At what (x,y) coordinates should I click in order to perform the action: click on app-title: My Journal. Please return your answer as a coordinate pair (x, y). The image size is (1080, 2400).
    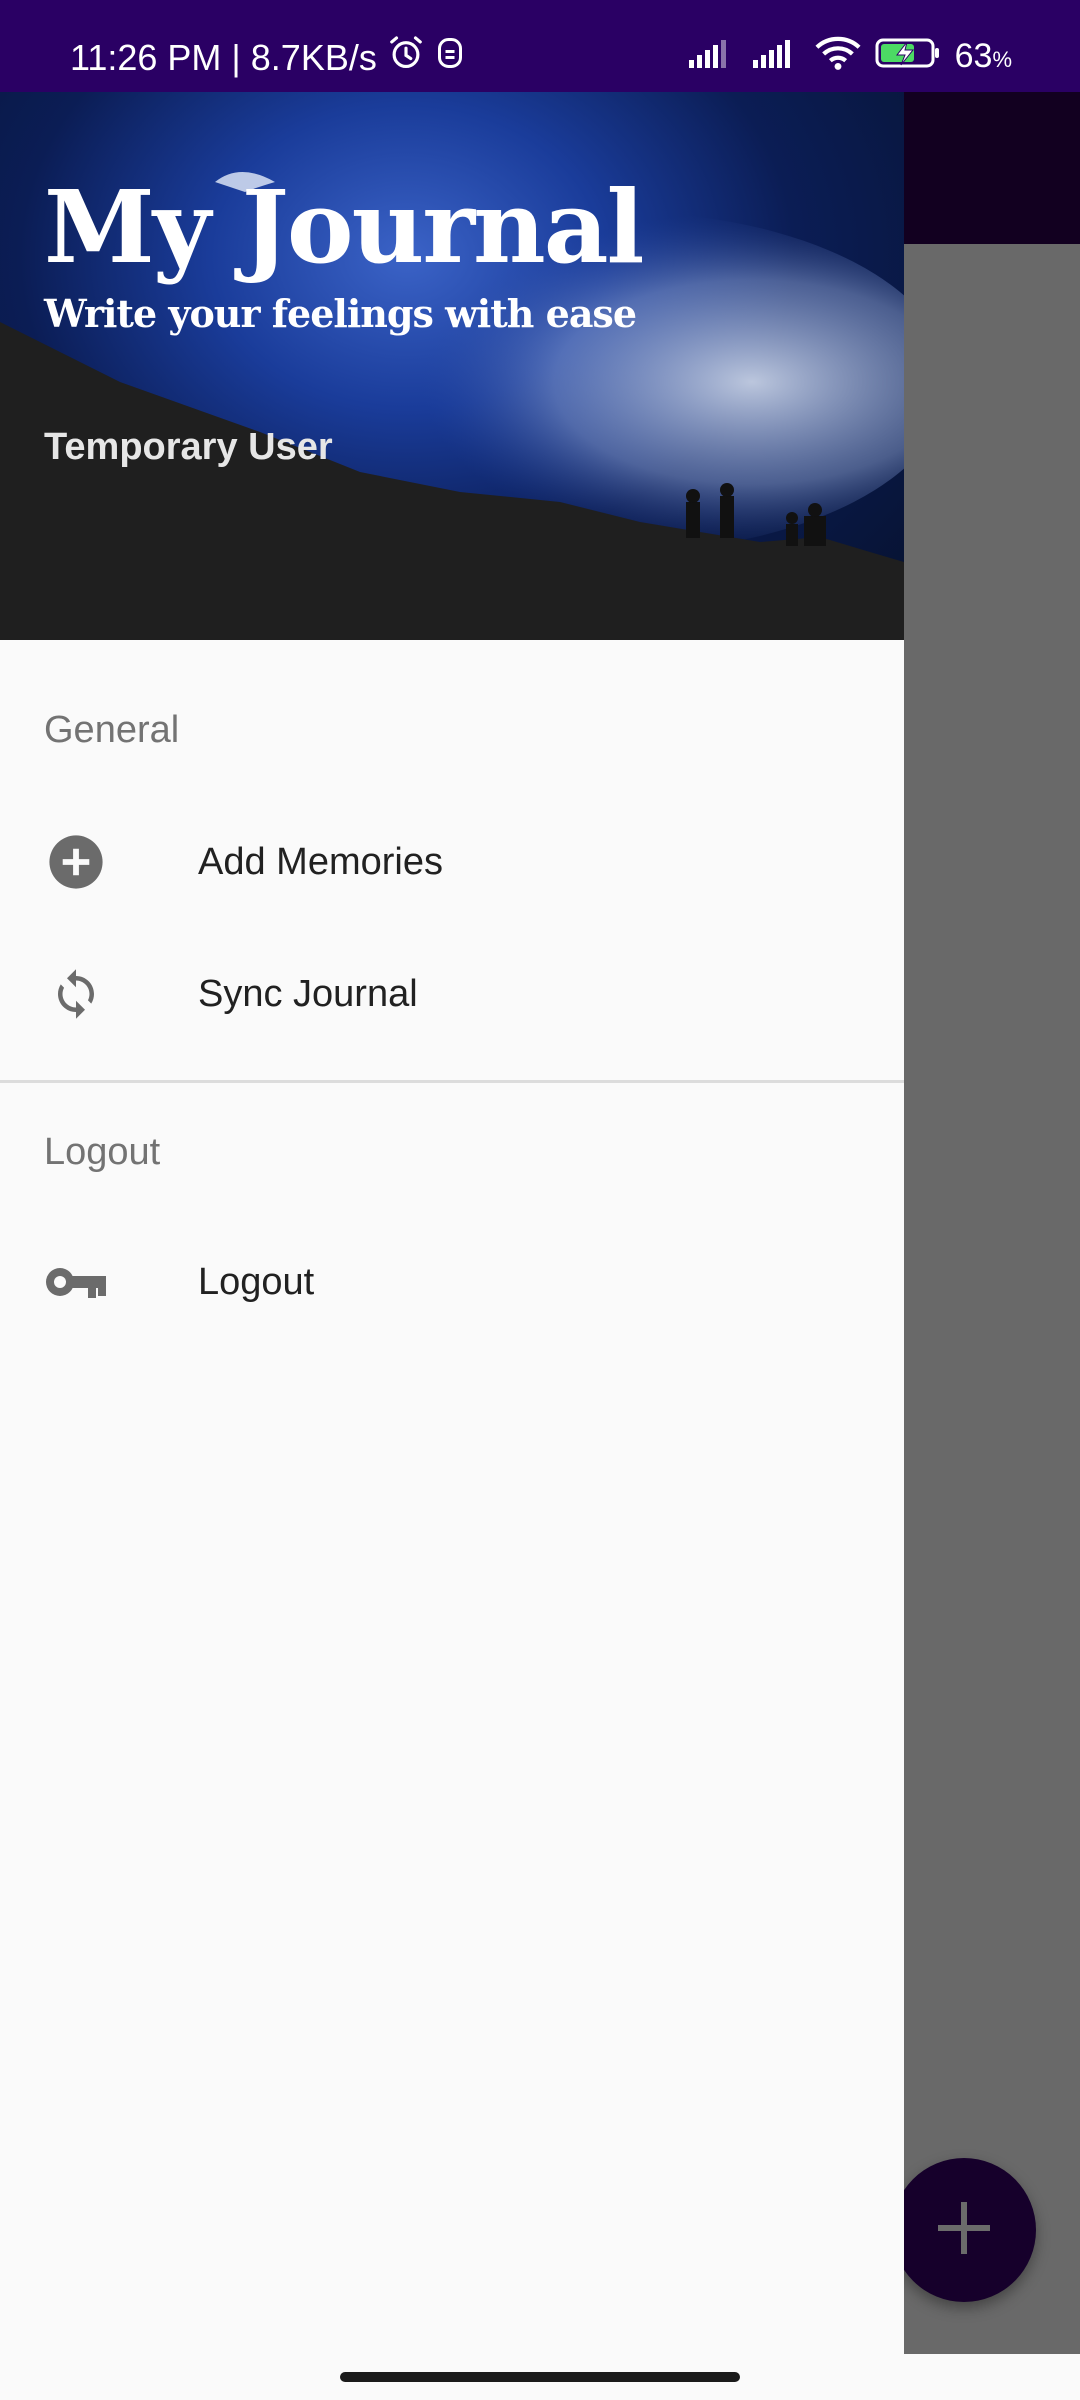
    Looking at the image, I should click on (344, 227).